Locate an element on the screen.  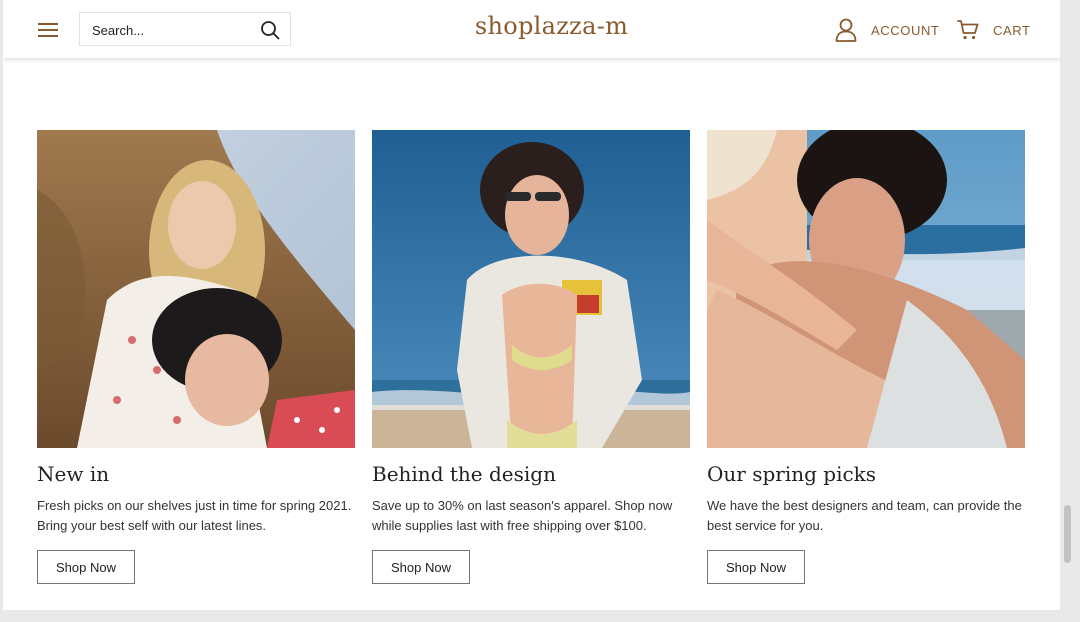
card-title: Behind the design is located at coordinates (464, 474).